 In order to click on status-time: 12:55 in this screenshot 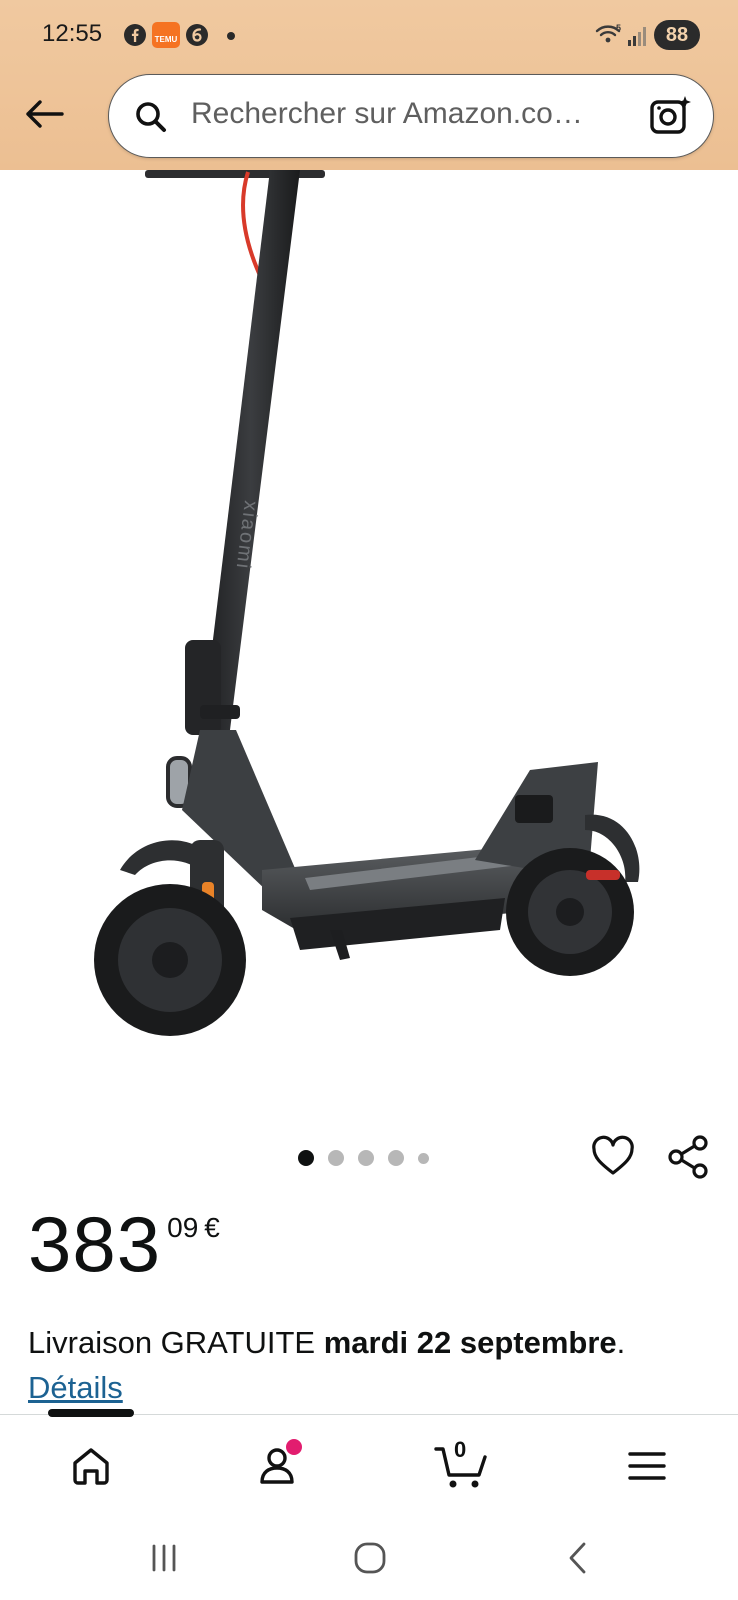, I will do `click(72, 33)`.